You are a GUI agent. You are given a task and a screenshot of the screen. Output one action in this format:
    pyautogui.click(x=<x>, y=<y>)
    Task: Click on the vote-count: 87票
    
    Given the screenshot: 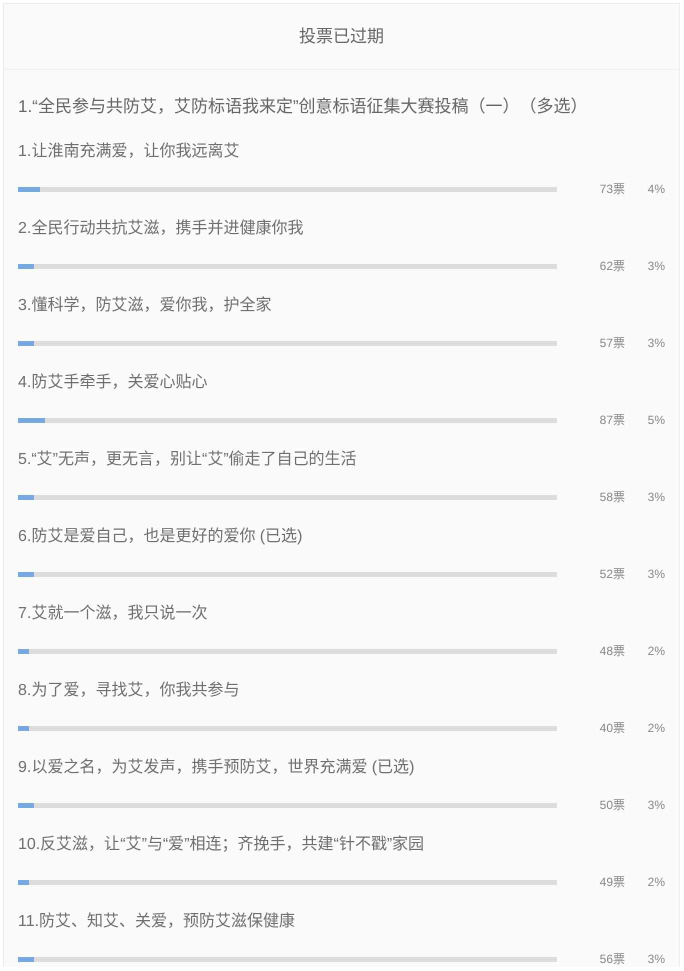 What is the action you would take?
    pyautogui.click(x=611, y=420)
    